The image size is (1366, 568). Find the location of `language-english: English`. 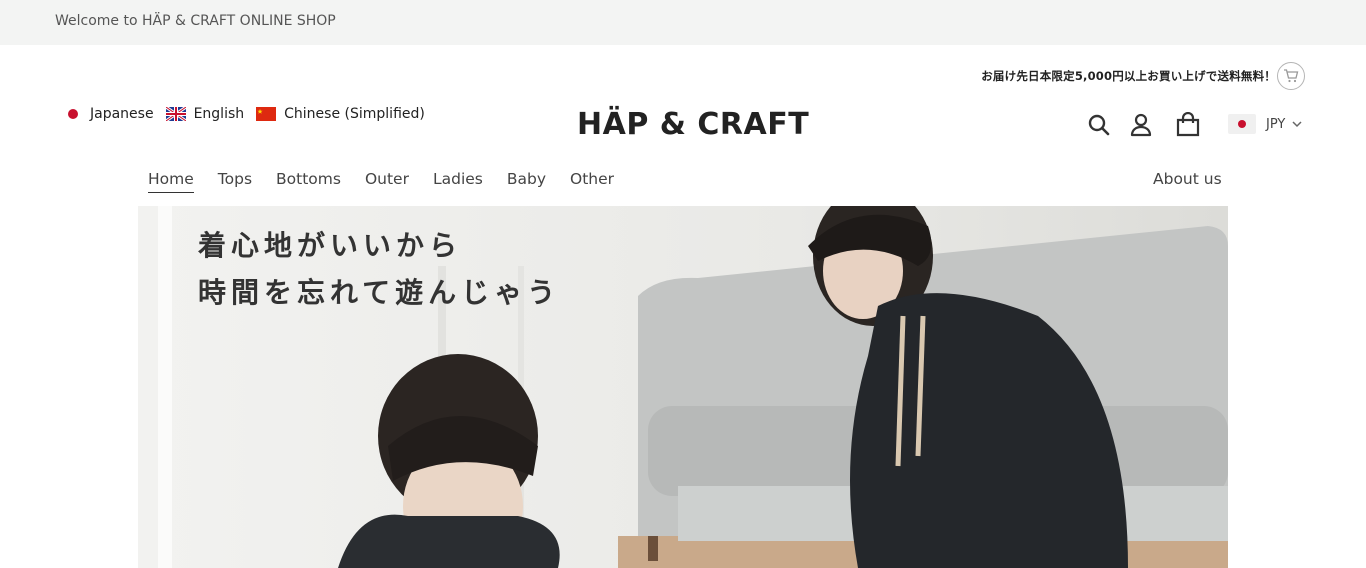

language-english: English is located at coordinates (205, 114).